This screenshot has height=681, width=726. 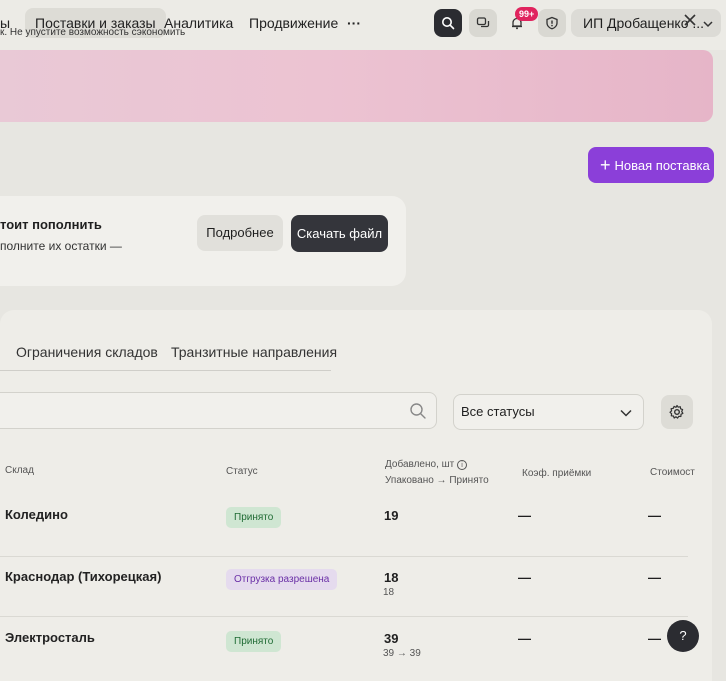 I want to click on tab-warehouse-limits: Ограничения складов, so click(x=87, y=352).